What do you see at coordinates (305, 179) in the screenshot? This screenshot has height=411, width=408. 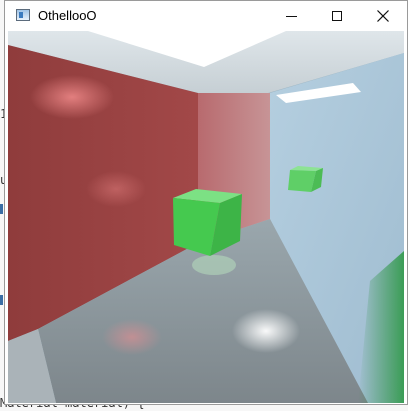 I see `small-green-cube` at bounding box center [305, 179].